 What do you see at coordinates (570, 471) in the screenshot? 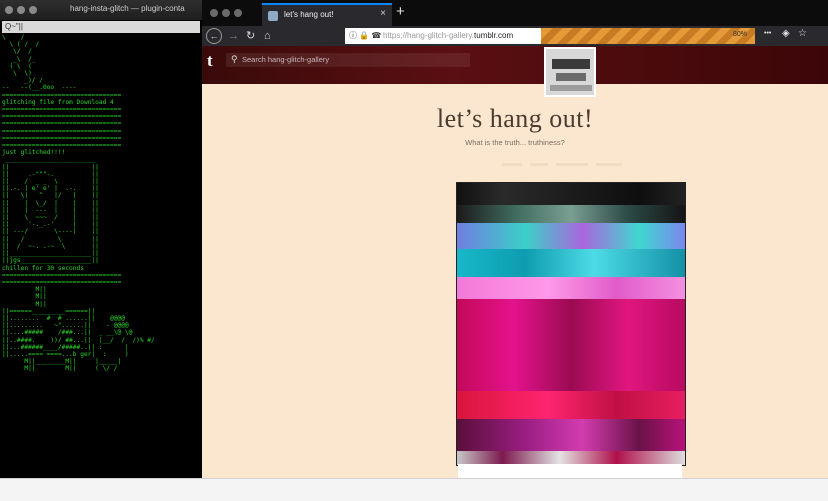
I see `post-footer` at bounding box center [570, 471].